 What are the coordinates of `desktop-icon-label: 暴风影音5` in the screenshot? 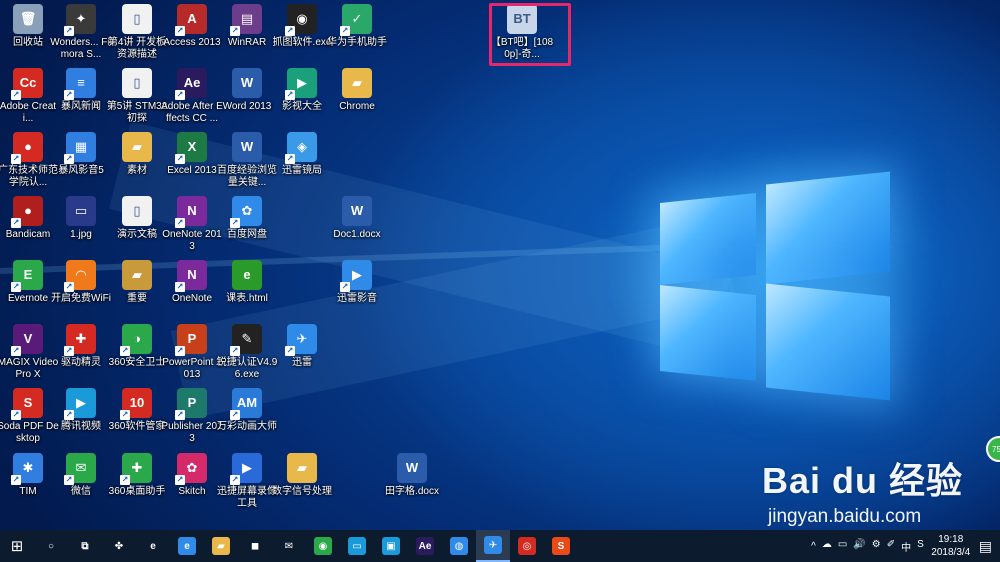 It's located at (81, 170).